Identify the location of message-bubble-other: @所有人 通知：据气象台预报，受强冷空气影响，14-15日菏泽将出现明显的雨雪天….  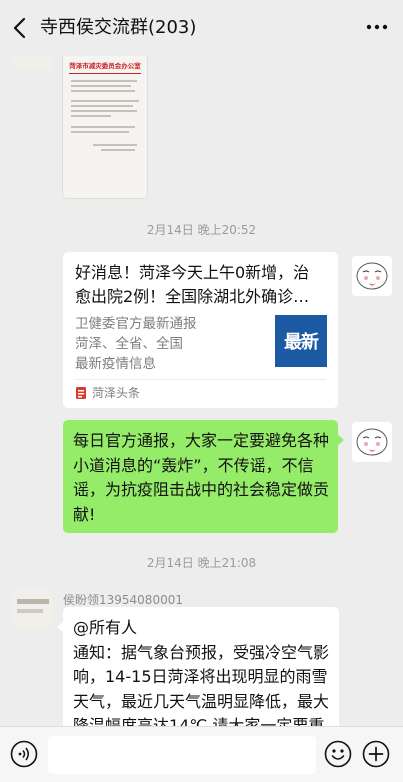
(201, 666).